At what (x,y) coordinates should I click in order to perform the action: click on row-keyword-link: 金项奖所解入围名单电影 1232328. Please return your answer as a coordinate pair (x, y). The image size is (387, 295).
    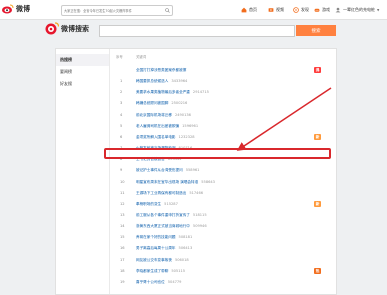
    Looking at the image, I should click on (165, 137).